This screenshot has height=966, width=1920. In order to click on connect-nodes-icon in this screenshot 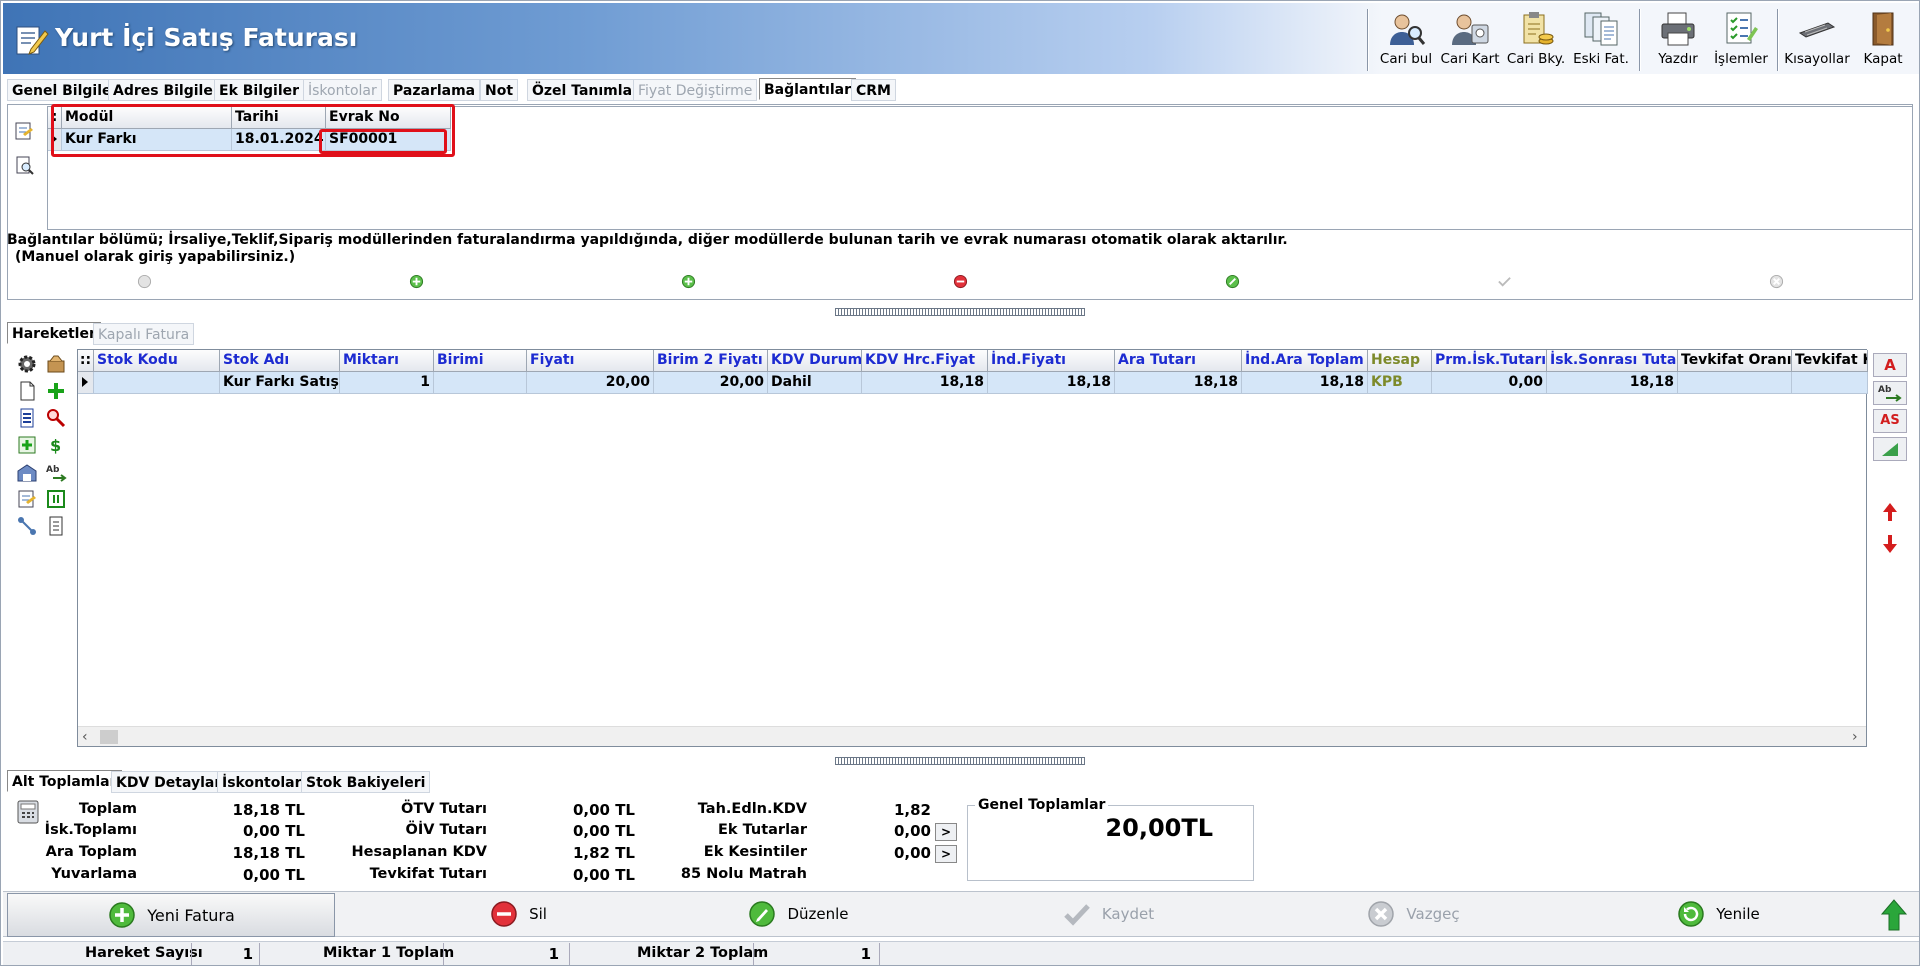, I will do `click(27, 526)`.